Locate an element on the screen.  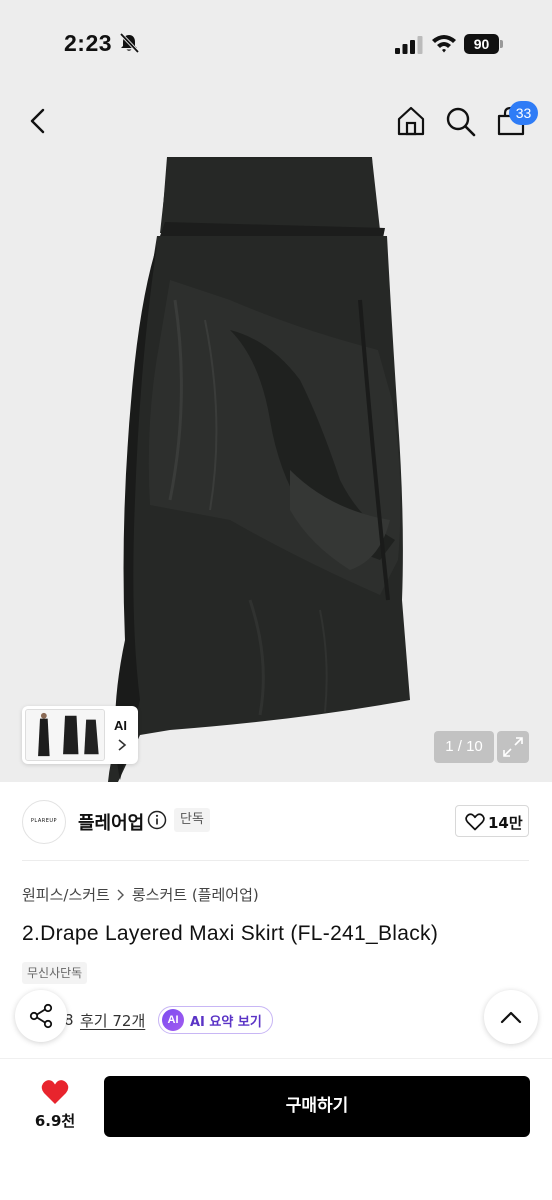
info-icon is located at coordinates (157, 820).